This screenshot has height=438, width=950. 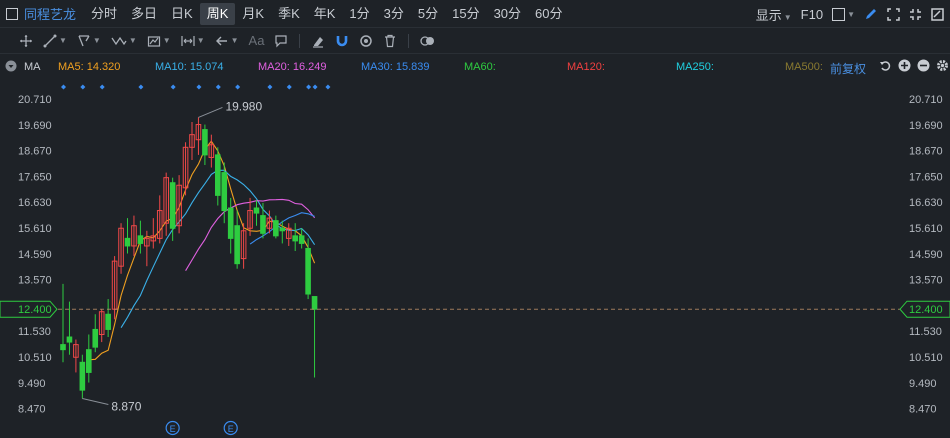 What do you see at coordinates (89, 41) in the screenshot?
I see `channel-tool-icon: ▼` at bounding box center [89, 41].